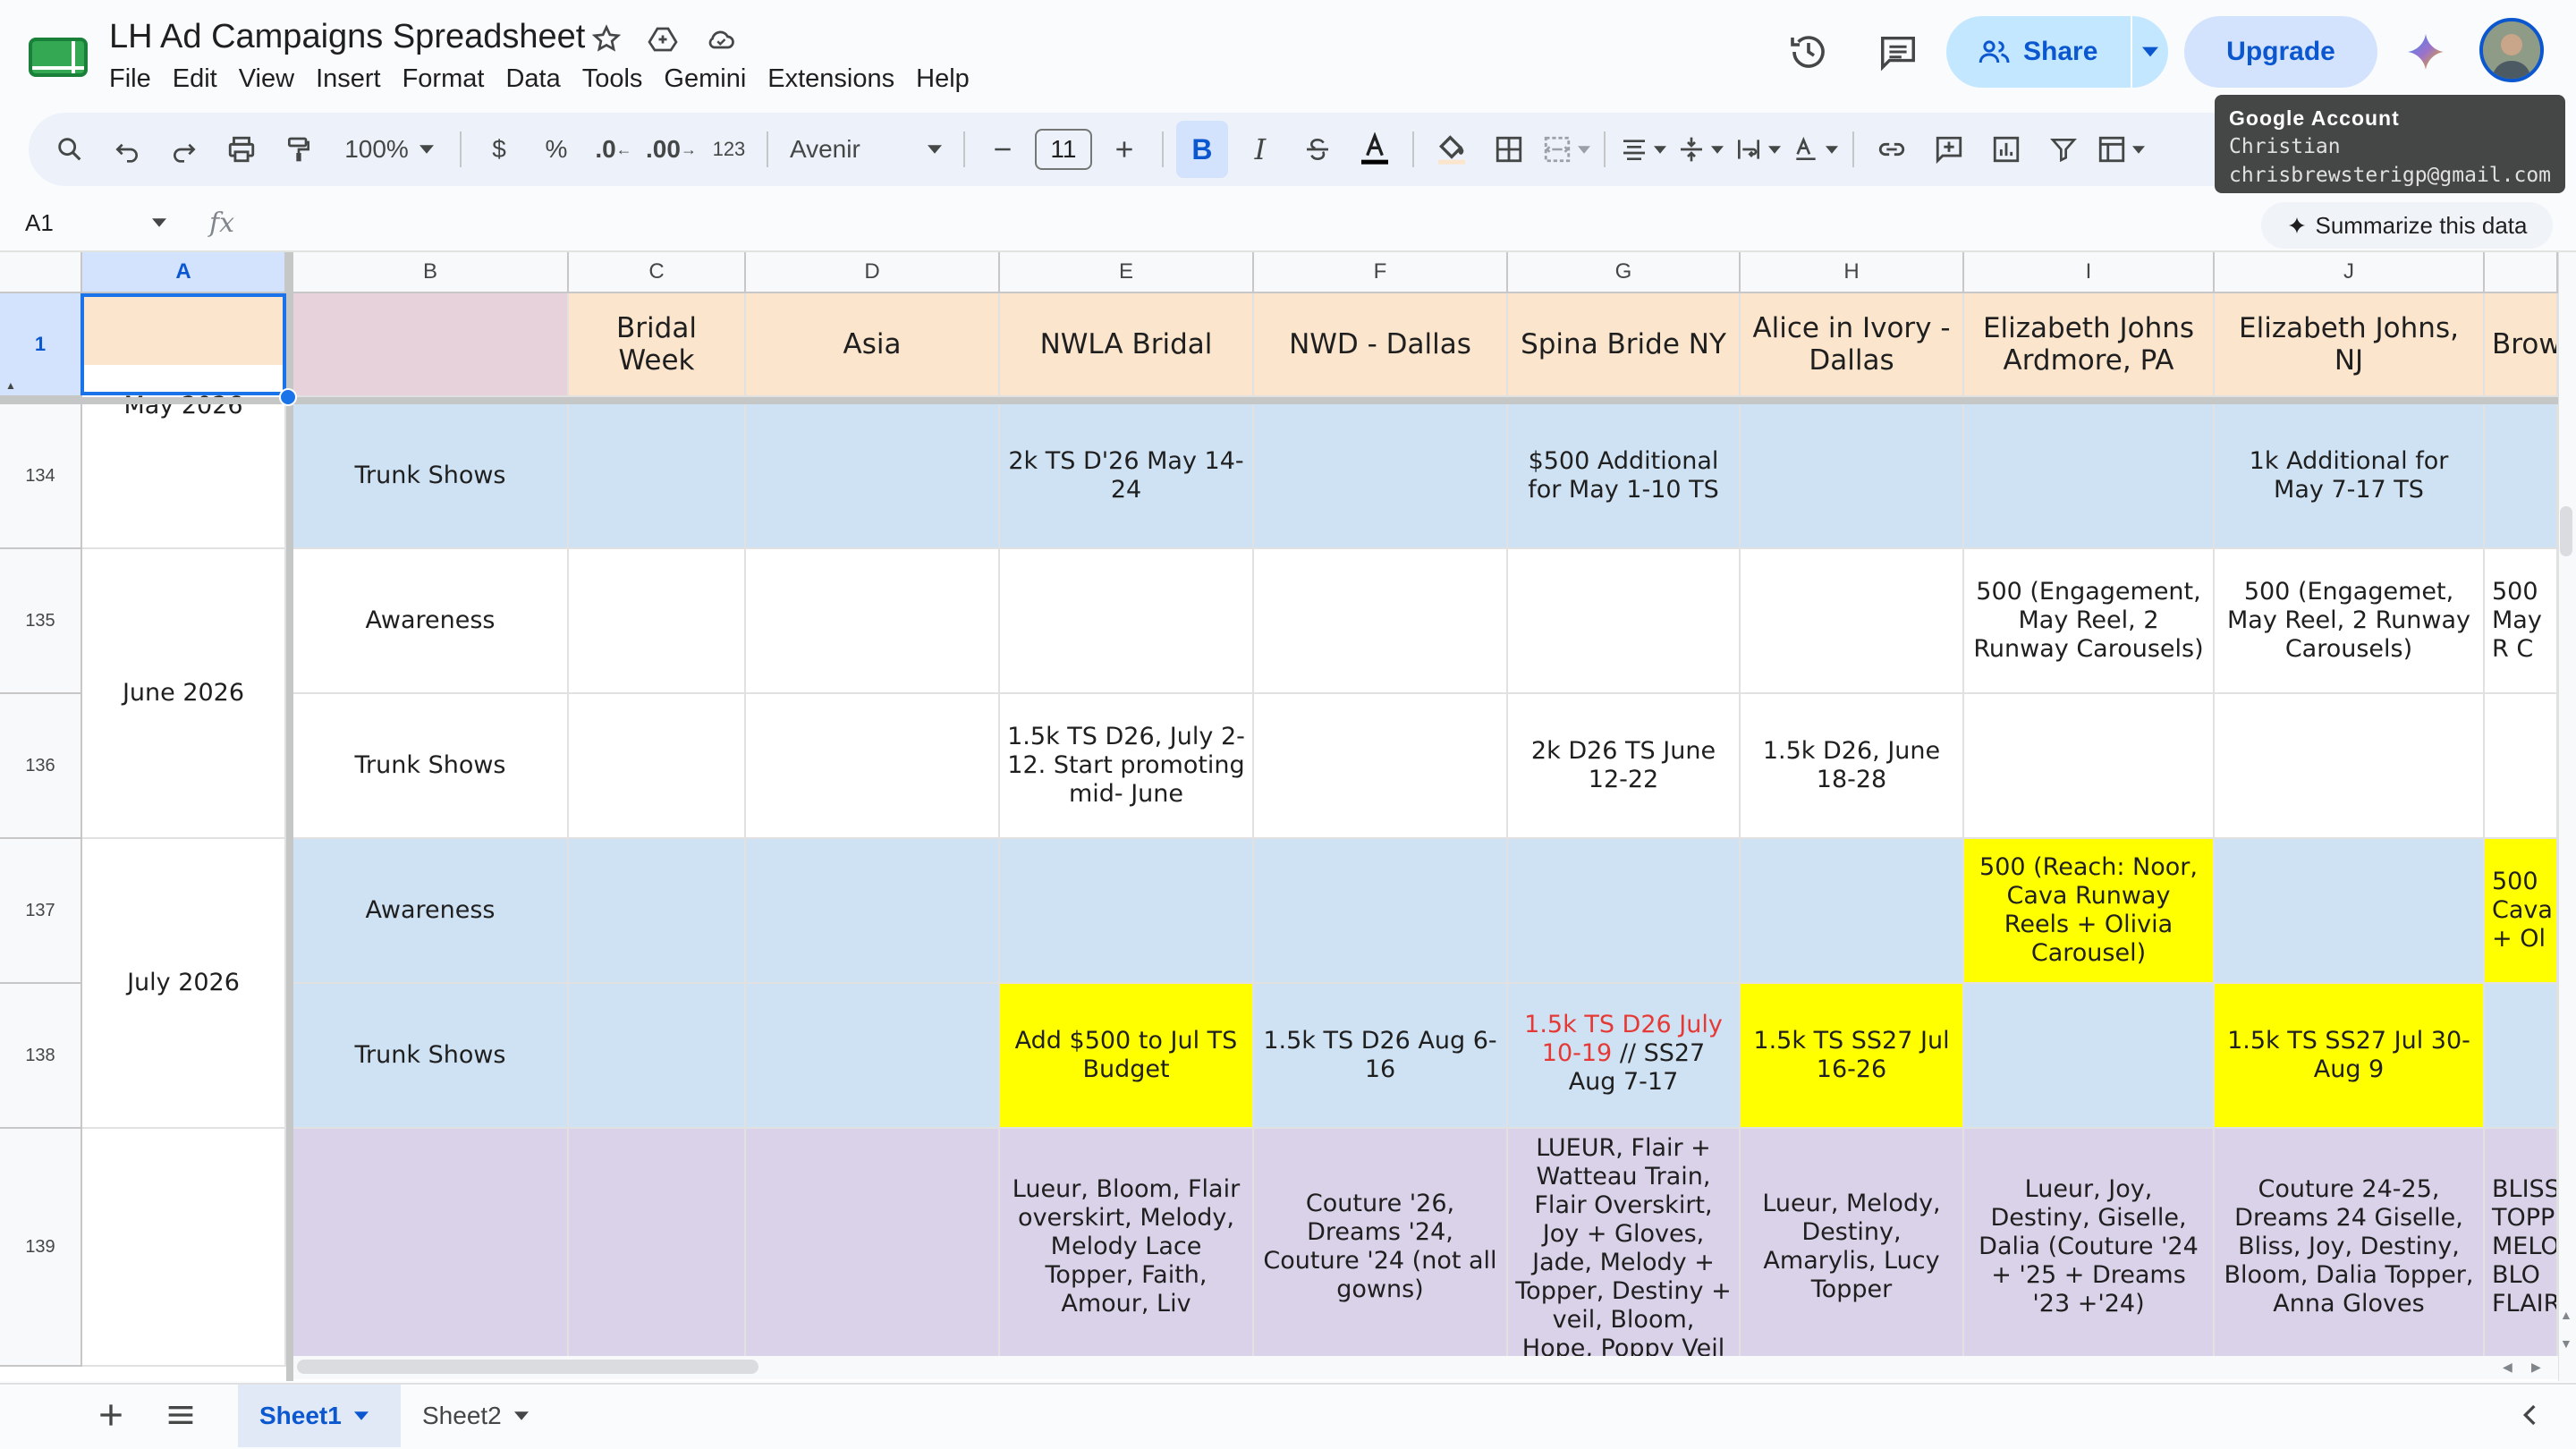 This screenshot has width=2576, height=1449. I want to click on filter-views-icon, so click(2121, 149).